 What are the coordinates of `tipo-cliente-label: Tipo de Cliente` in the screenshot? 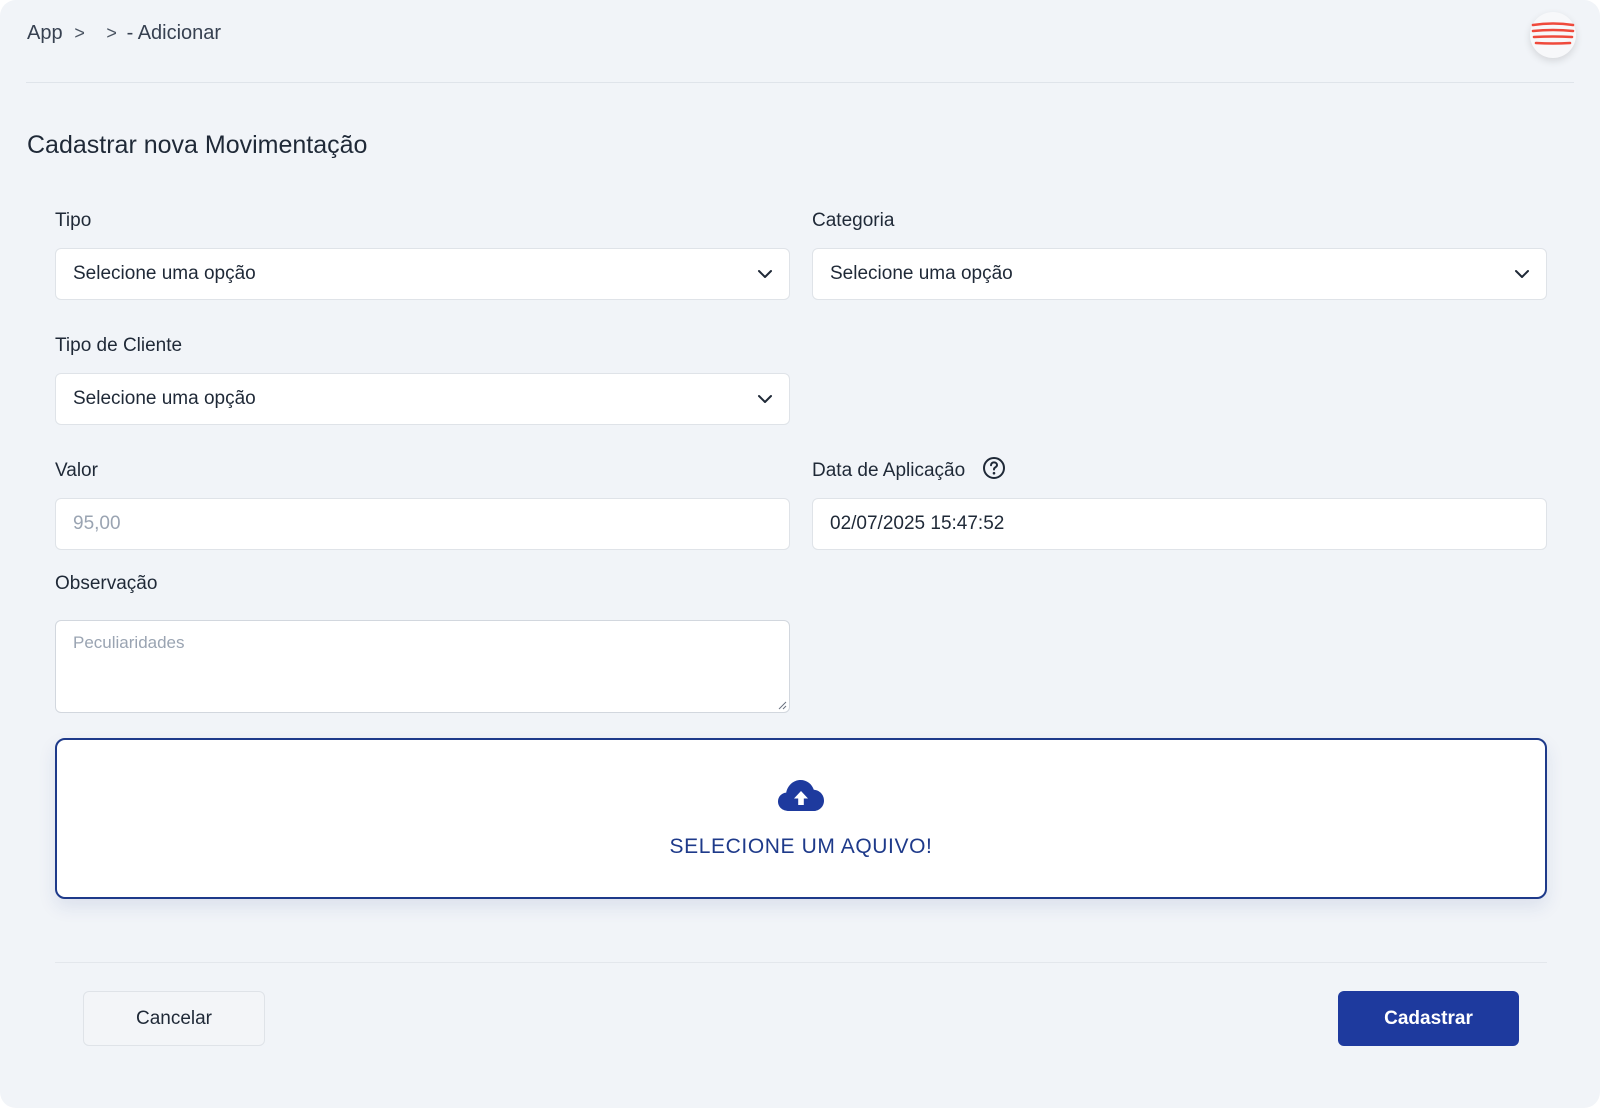 It's located at (119, 345).